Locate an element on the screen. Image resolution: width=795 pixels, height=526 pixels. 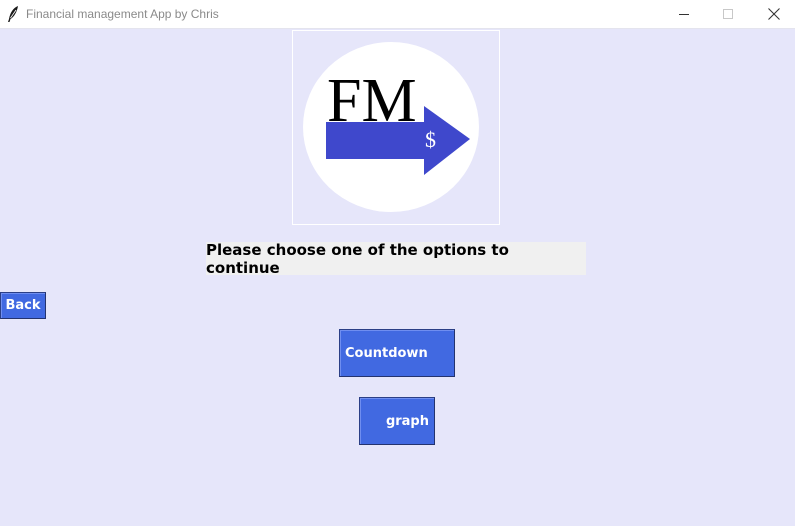
graph-button: graph is located at coordinates (397, 421).